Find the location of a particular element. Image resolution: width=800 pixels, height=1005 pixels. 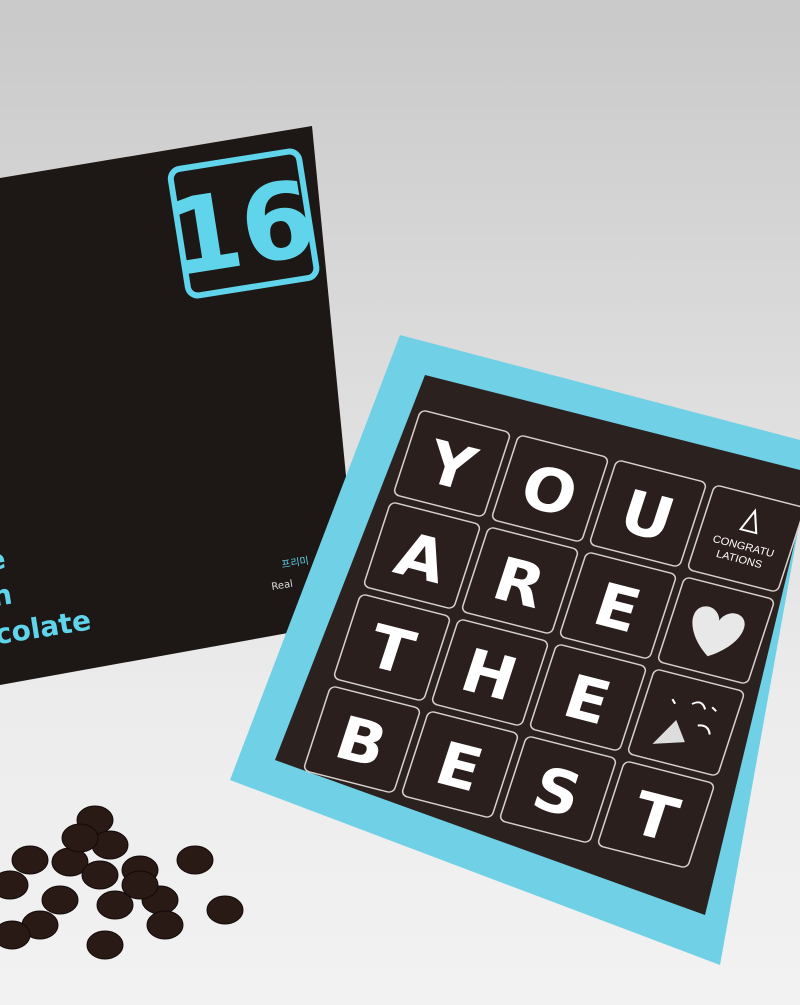

logo-number: 16 is located at coordinates (241, 228).